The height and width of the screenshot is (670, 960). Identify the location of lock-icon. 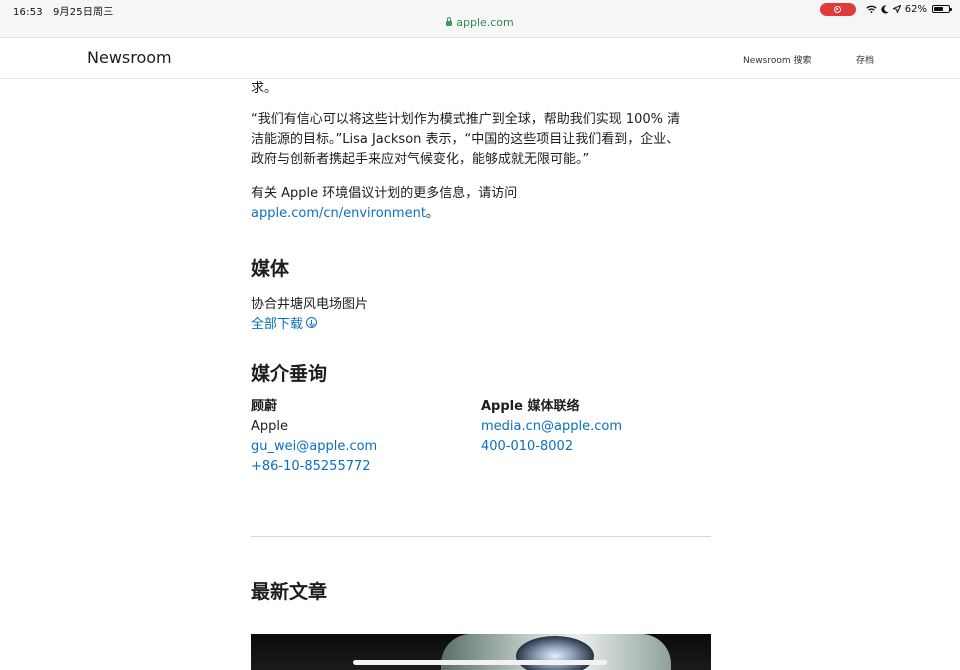
(449, 21).